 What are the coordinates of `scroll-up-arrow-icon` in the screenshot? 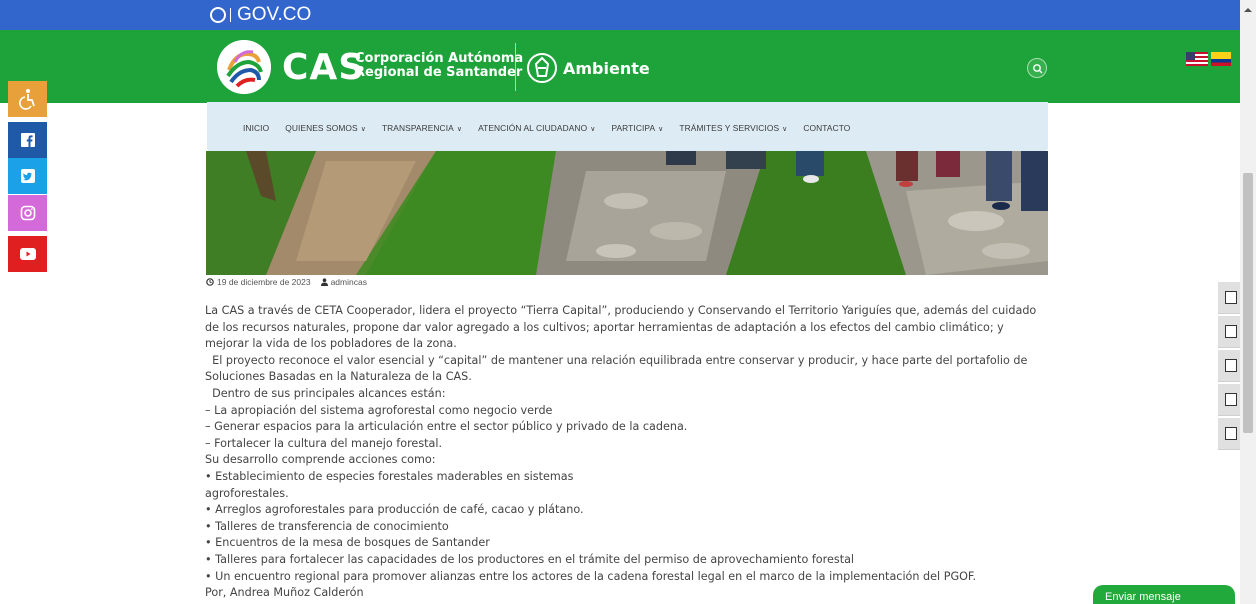 It's located at (1248, 10).